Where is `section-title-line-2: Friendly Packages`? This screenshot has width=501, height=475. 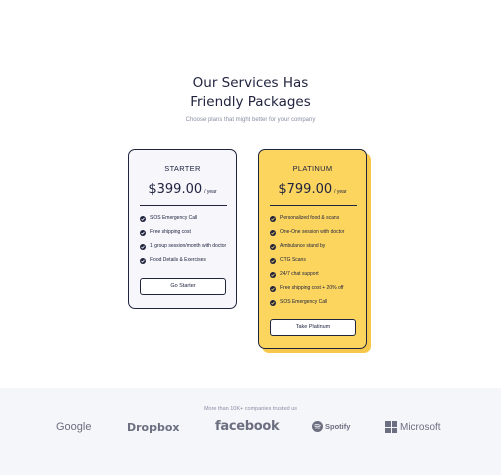
section-title-line-2: Friendly Packages is located at coordinates (250, 102).